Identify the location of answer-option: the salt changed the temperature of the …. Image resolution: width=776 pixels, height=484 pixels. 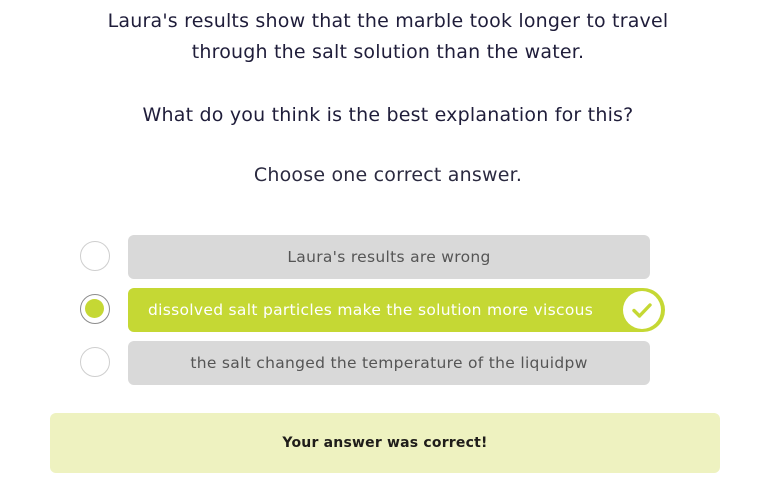
(388, 363).